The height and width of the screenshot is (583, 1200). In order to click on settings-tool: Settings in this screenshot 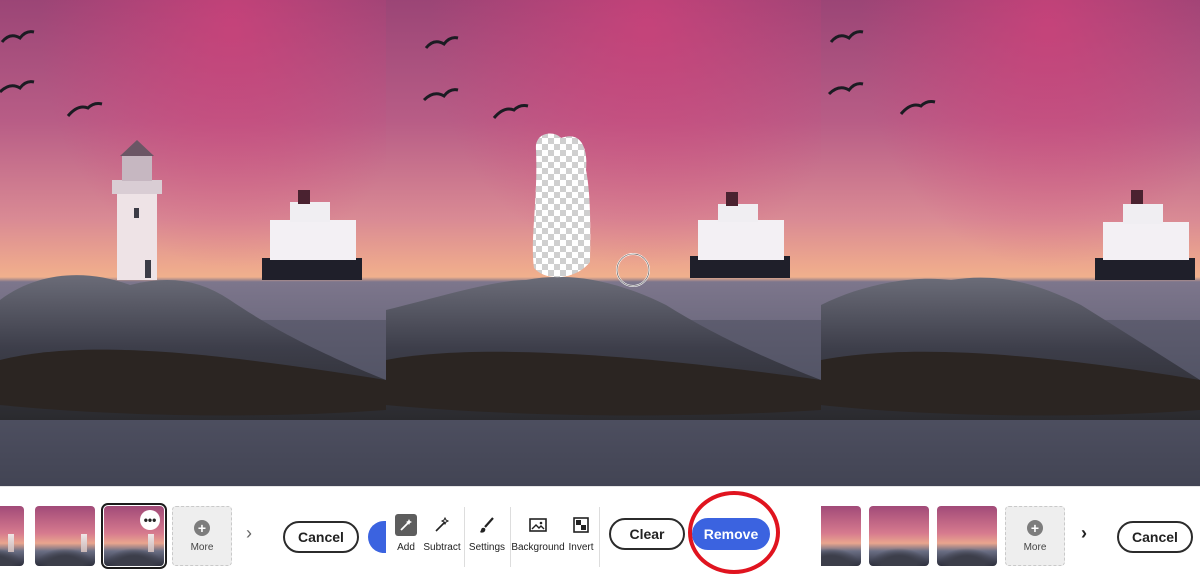, I will do `click(487, 542)`.